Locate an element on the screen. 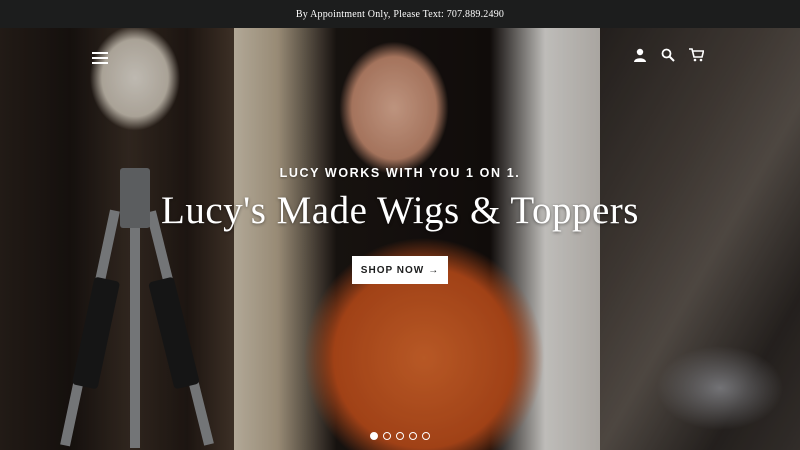  header-icons is located at coordinates (668, 55).